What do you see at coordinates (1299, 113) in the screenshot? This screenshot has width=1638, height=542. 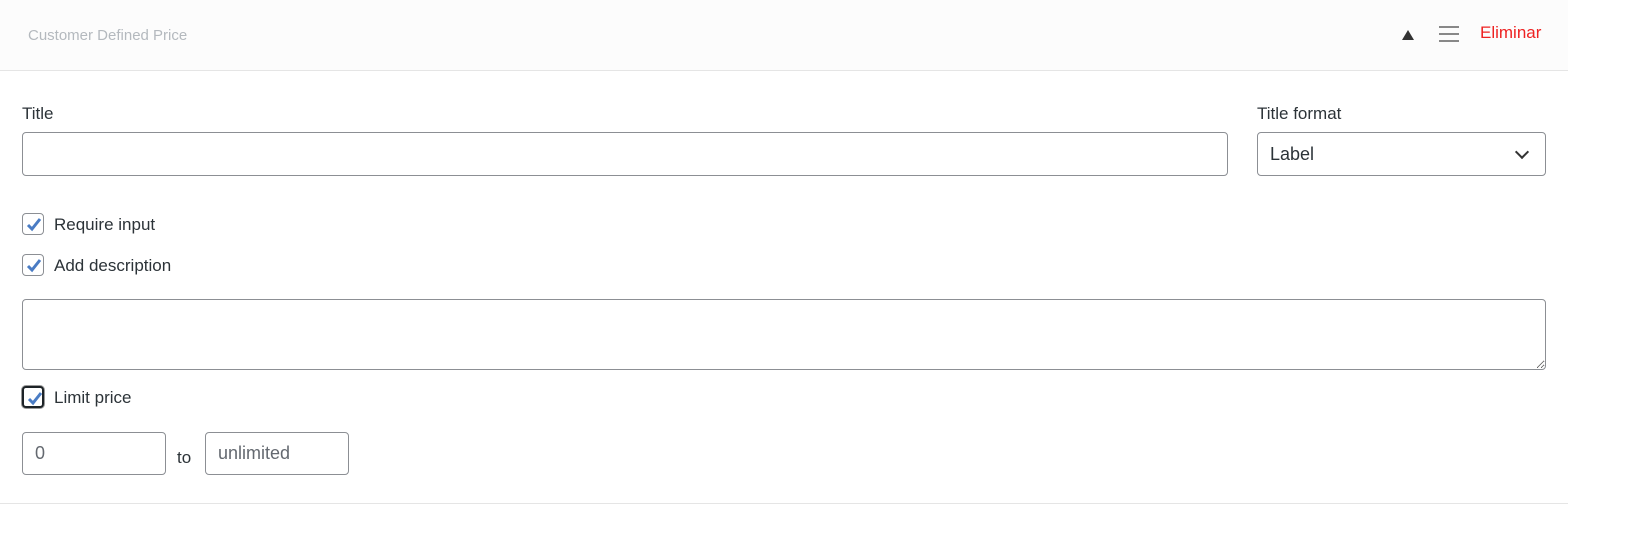 I see `title-format-label: Title format` at bounding box center [1299, 113].